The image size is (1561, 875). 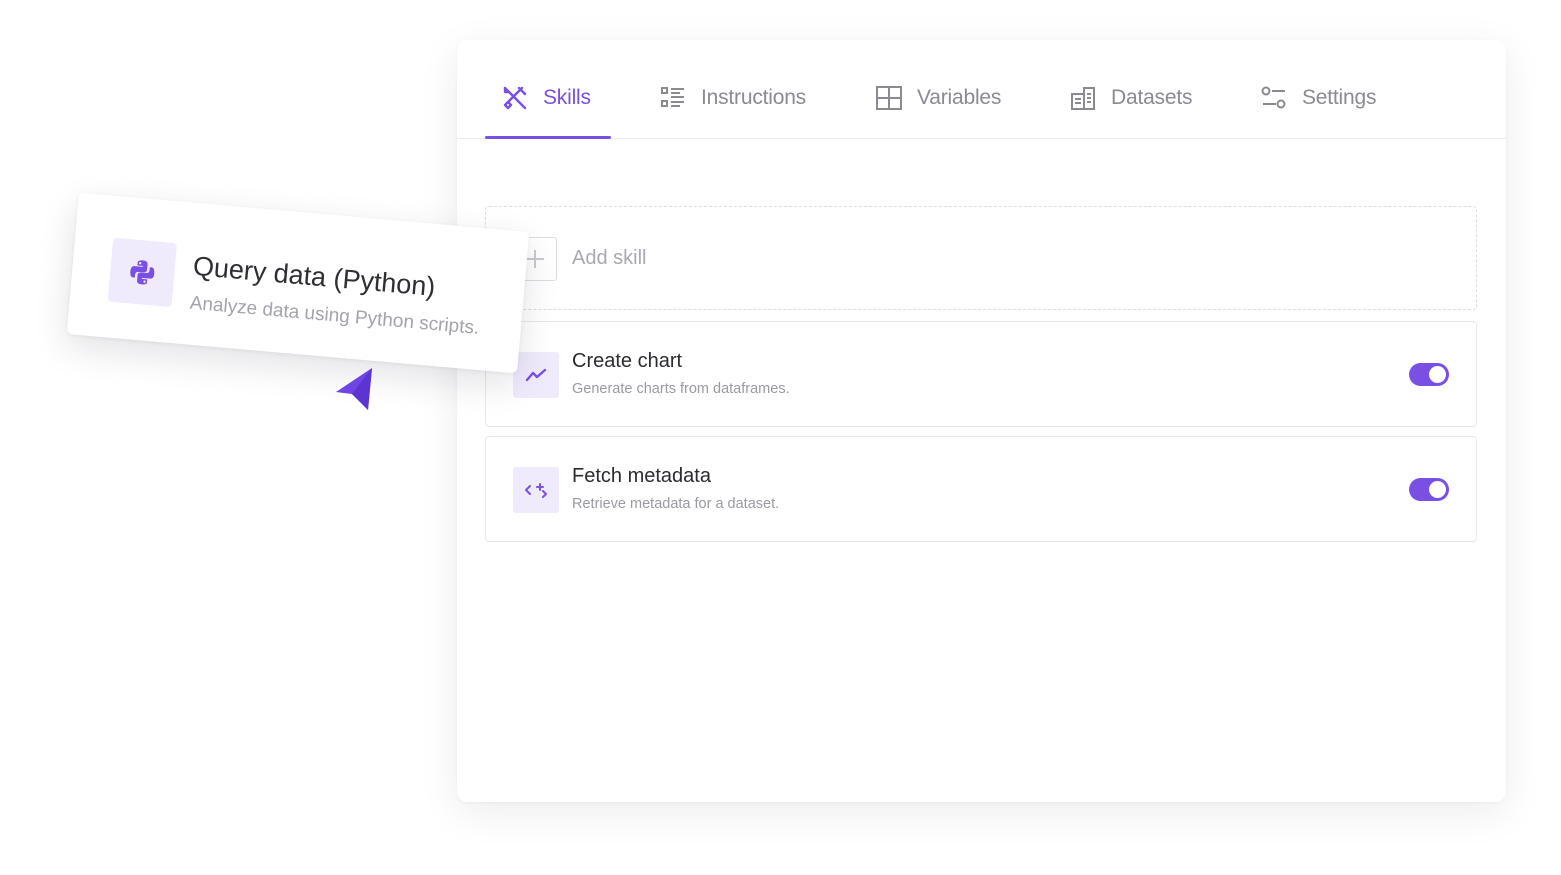 I want to click on skill-title: Fetch metadata, so click(x=641, y=476).